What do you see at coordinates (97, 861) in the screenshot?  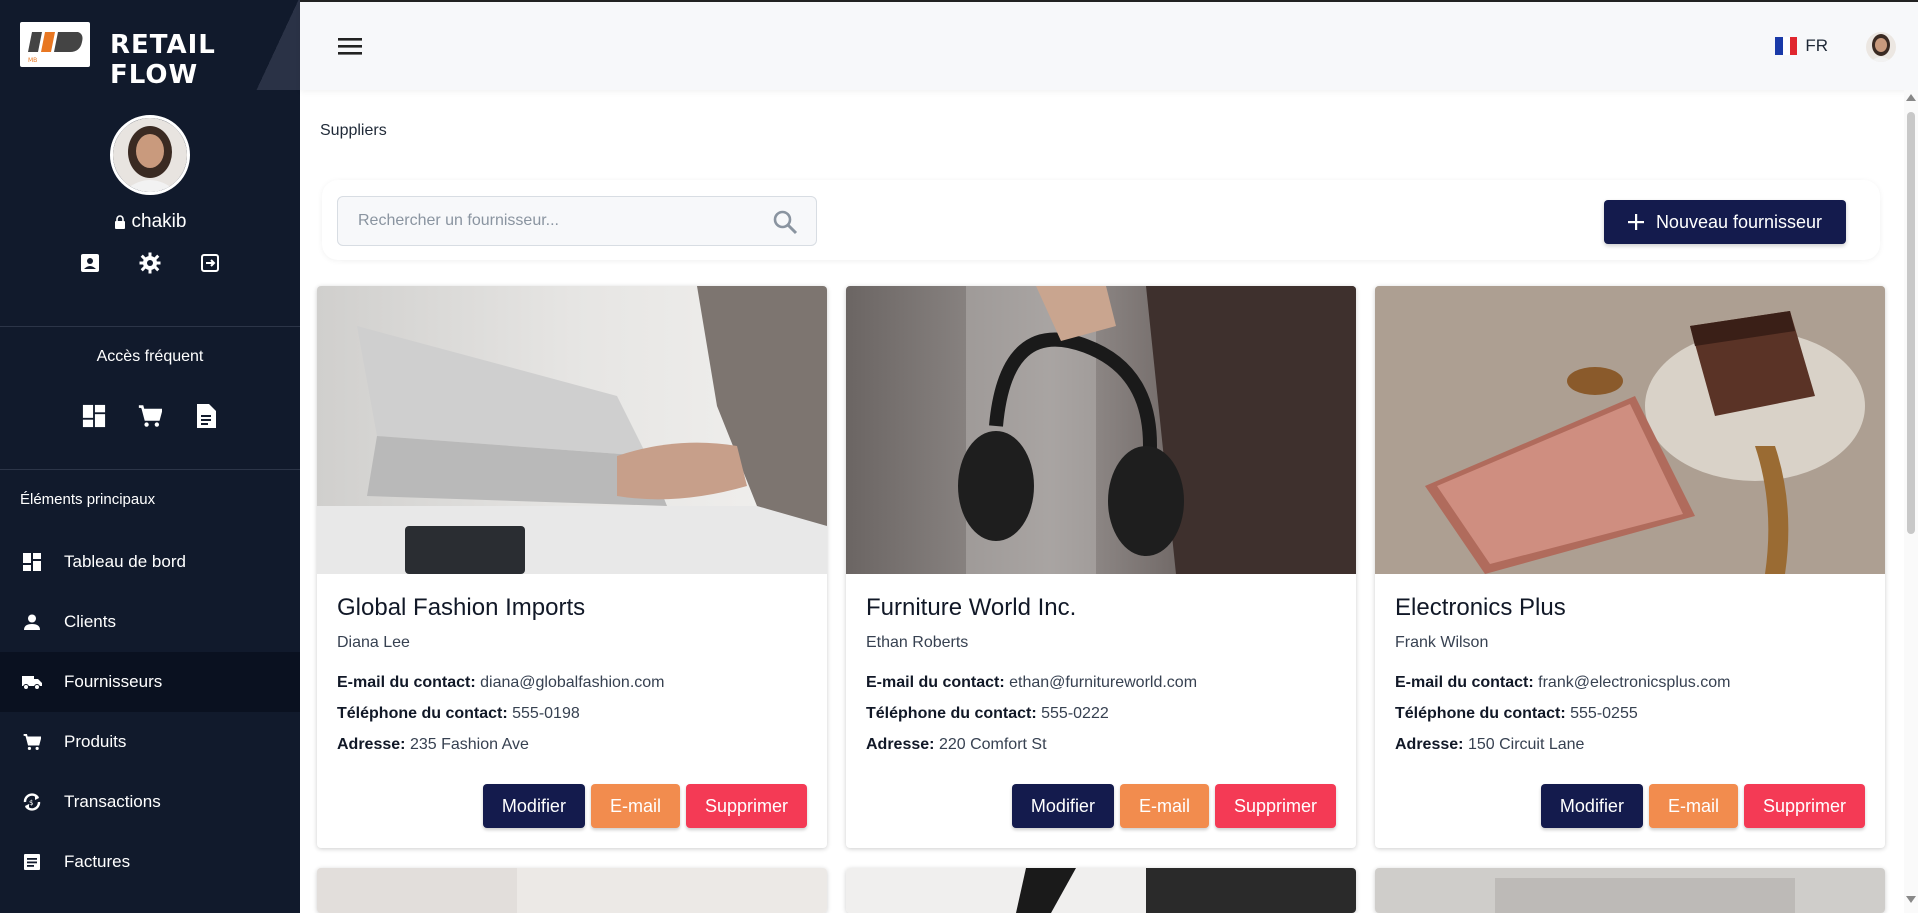 I see `sidebar-item-label: Factures` at bounding box center [97, 861].